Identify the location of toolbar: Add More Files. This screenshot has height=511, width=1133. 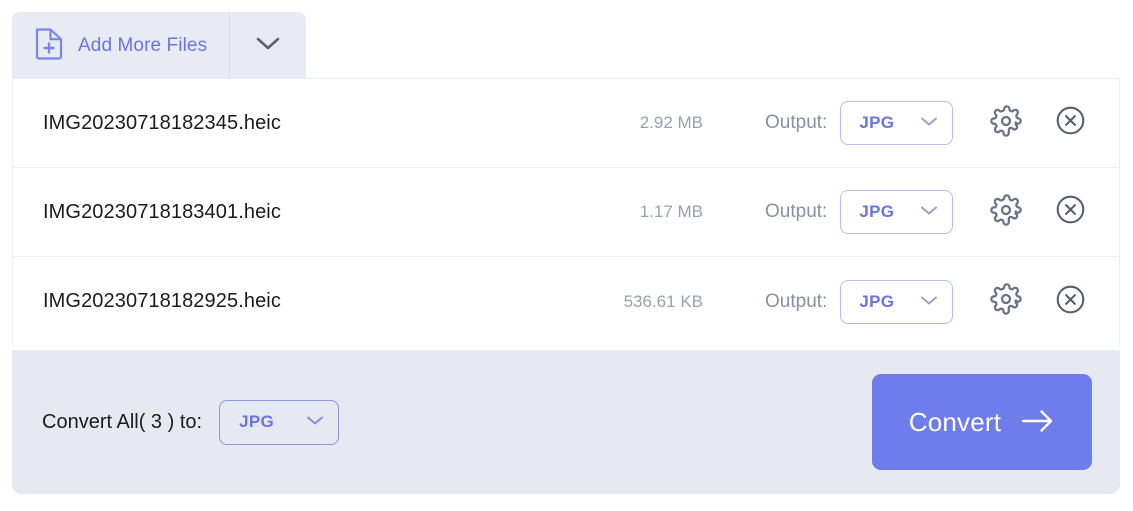
(566, 45).